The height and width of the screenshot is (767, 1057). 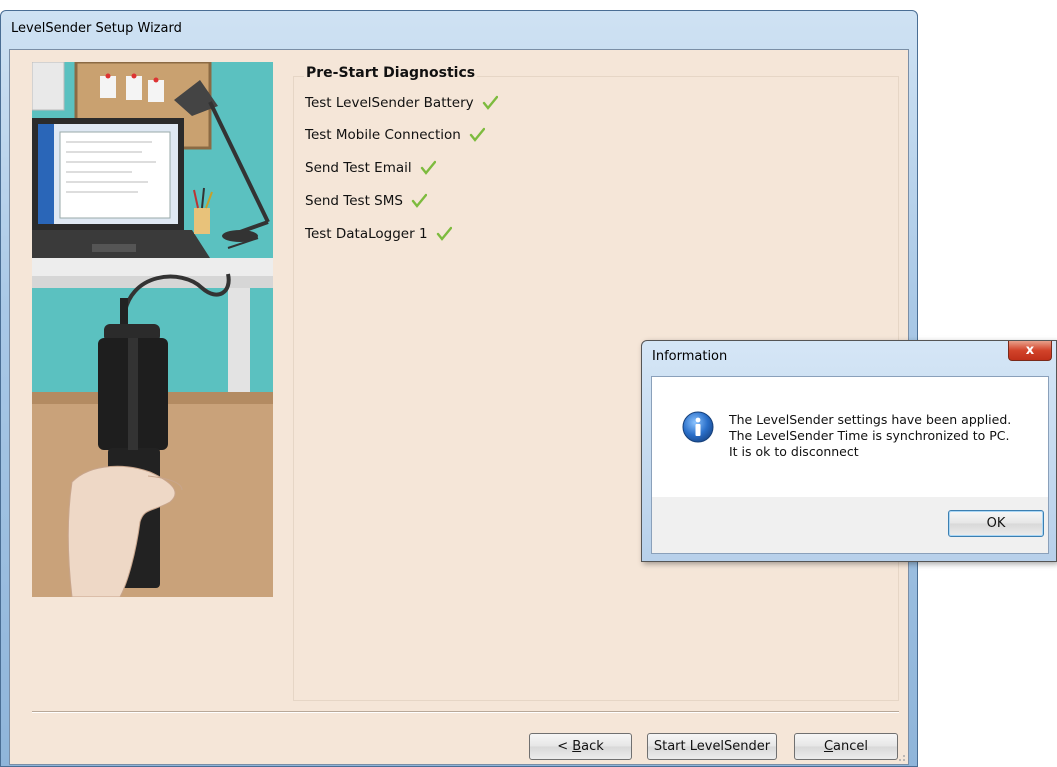 What do you see at coordinates (366, 234) in the screenshot?
I see `diagnostic-label: Test DataLogger 1` at bounding box center [366, 234].